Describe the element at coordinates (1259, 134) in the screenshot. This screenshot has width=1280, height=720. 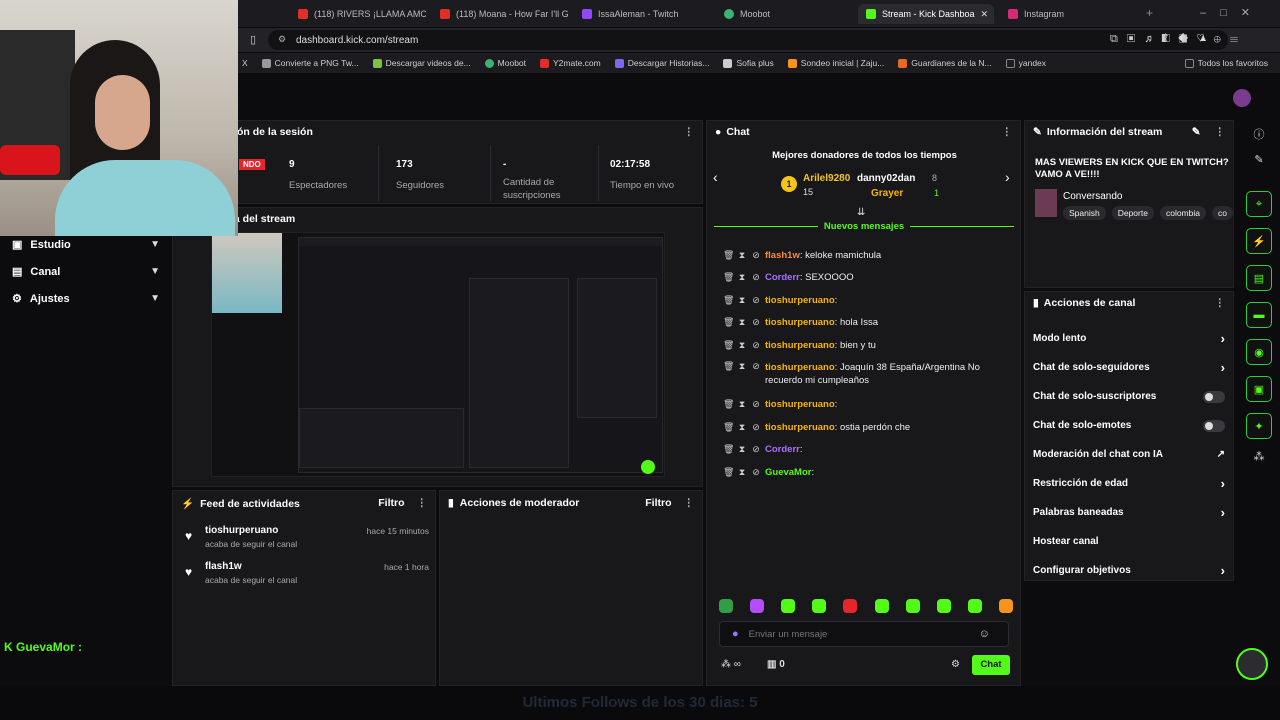
I see `info-icon: ⓘ` at that location.